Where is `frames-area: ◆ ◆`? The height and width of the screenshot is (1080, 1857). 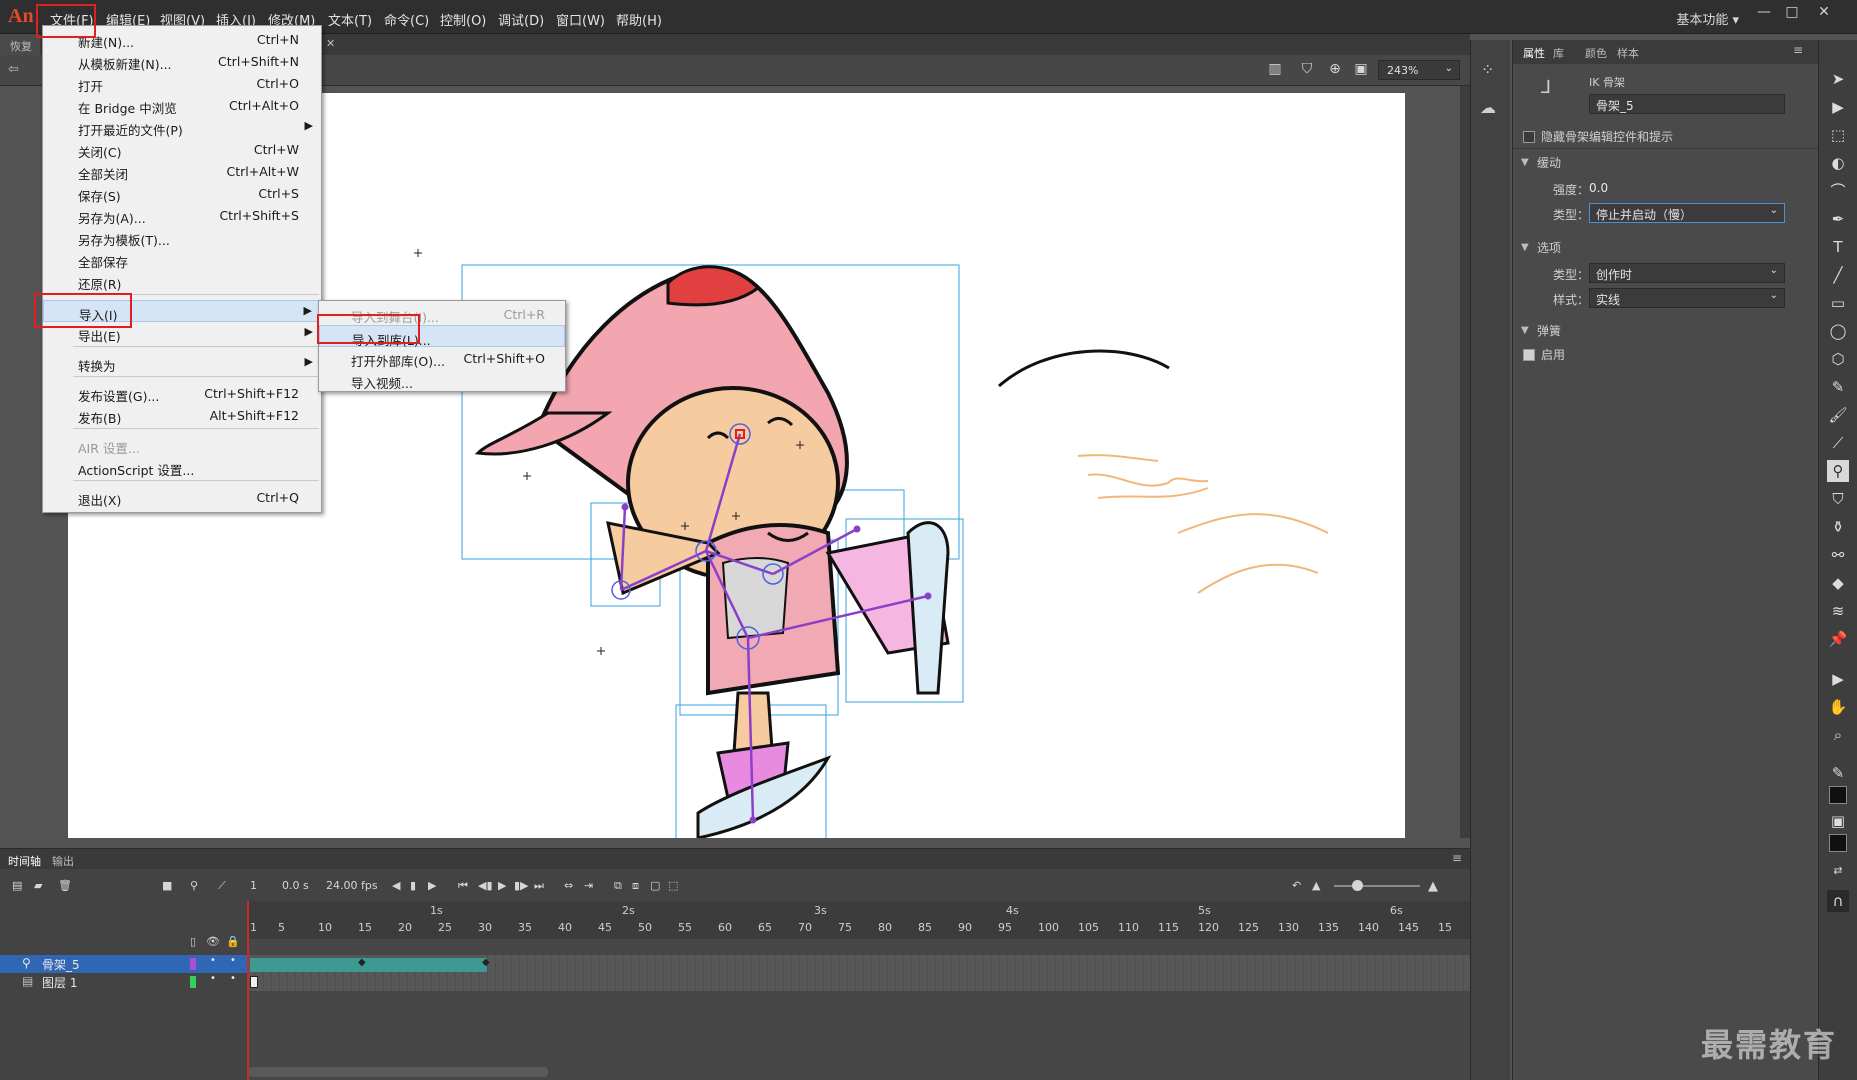 frames-area: ◆ ◆ is located at coordinates (859, 1009).